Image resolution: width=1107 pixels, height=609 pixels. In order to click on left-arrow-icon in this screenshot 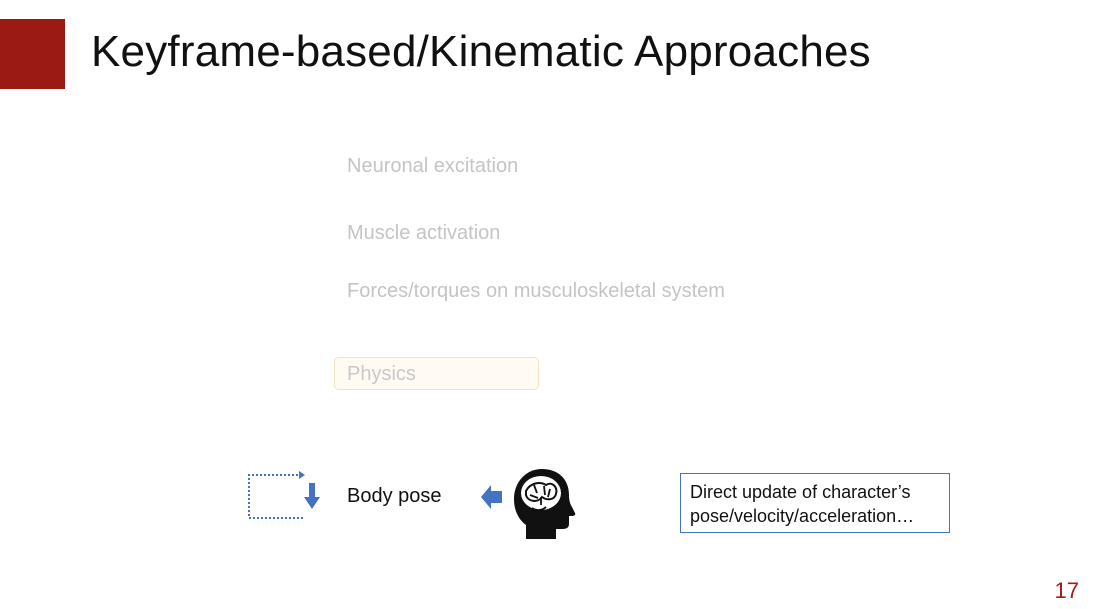, I will do `click(491, 497)`.